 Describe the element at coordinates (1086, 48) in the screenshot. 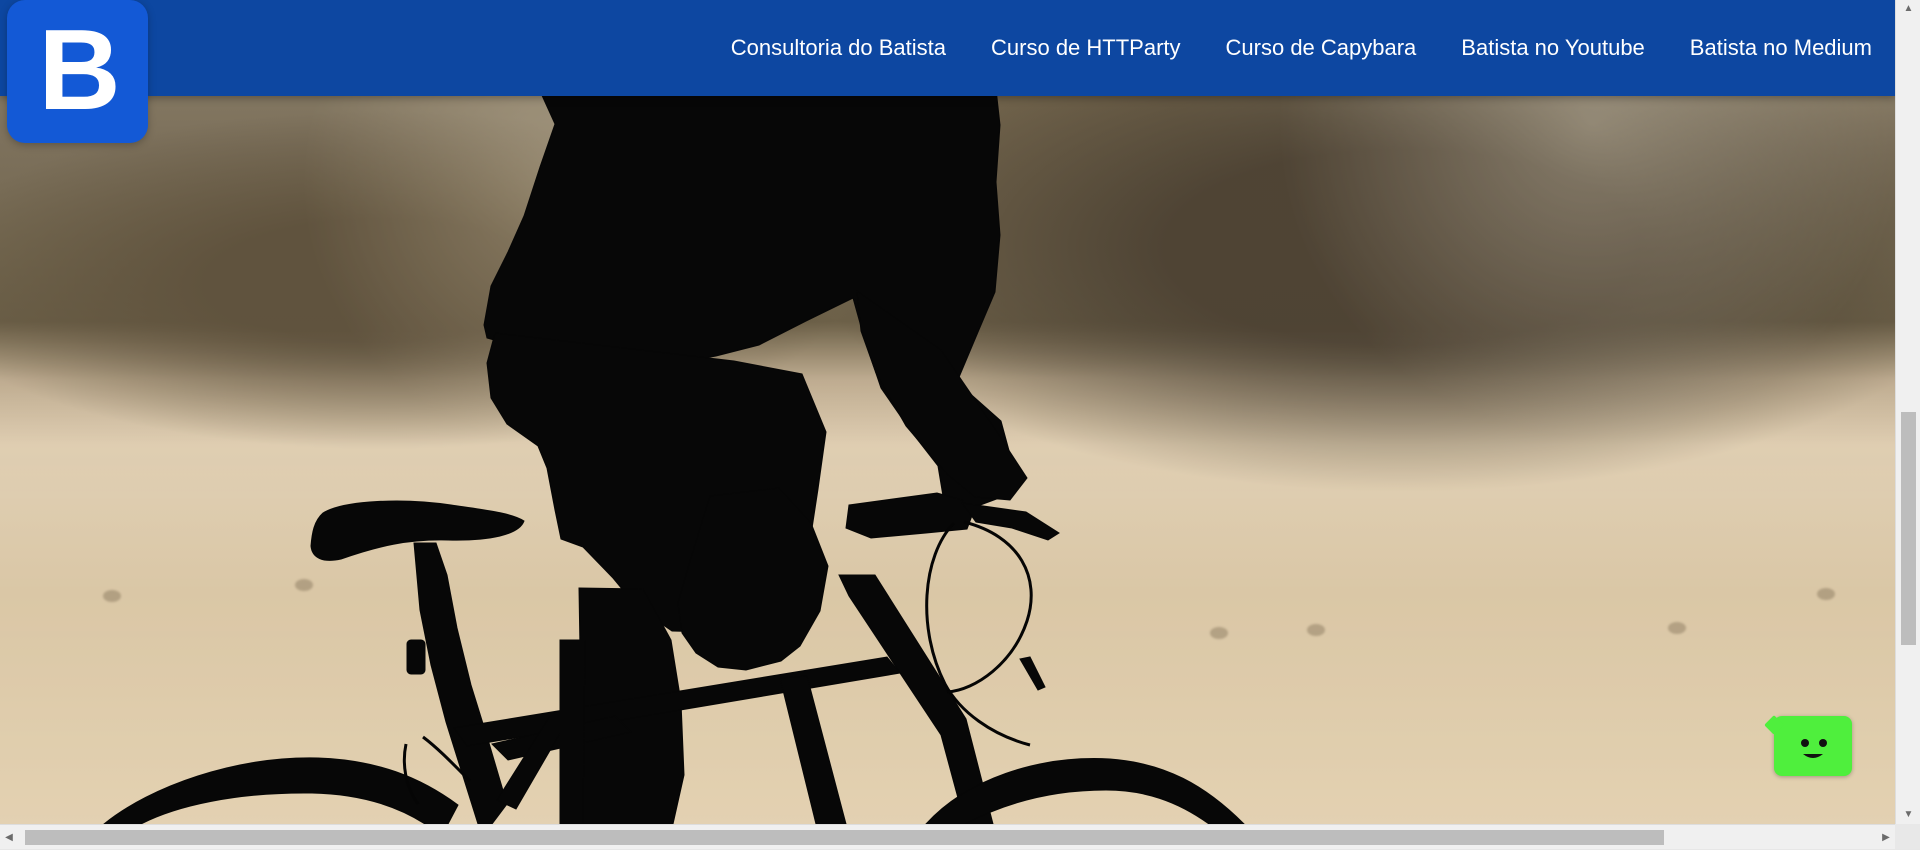

I see `nav-curso-de-httparty: Curso de HTTParty` at that location.